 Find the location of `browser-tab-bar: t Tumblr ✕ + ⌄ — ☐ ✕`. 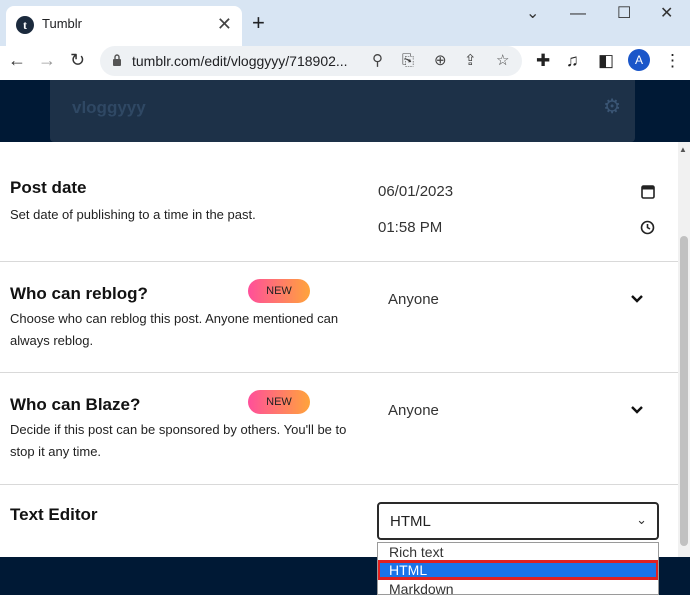

browser-tab-bar: t Tumblr ✕ + ⌄ — ☐ ✕ is located at coordinates (345, 23).